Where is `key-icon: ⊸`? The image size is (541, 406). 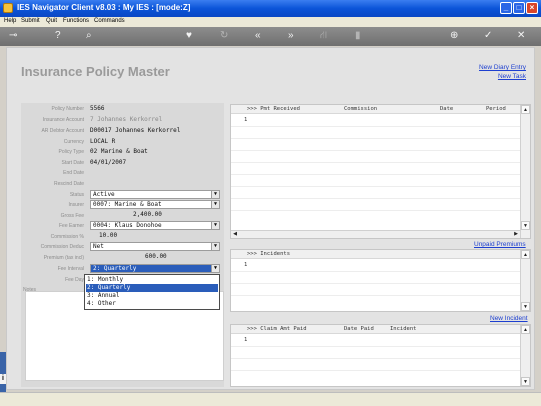
key-icon: ⊸ is located at coordinates (13, 36).